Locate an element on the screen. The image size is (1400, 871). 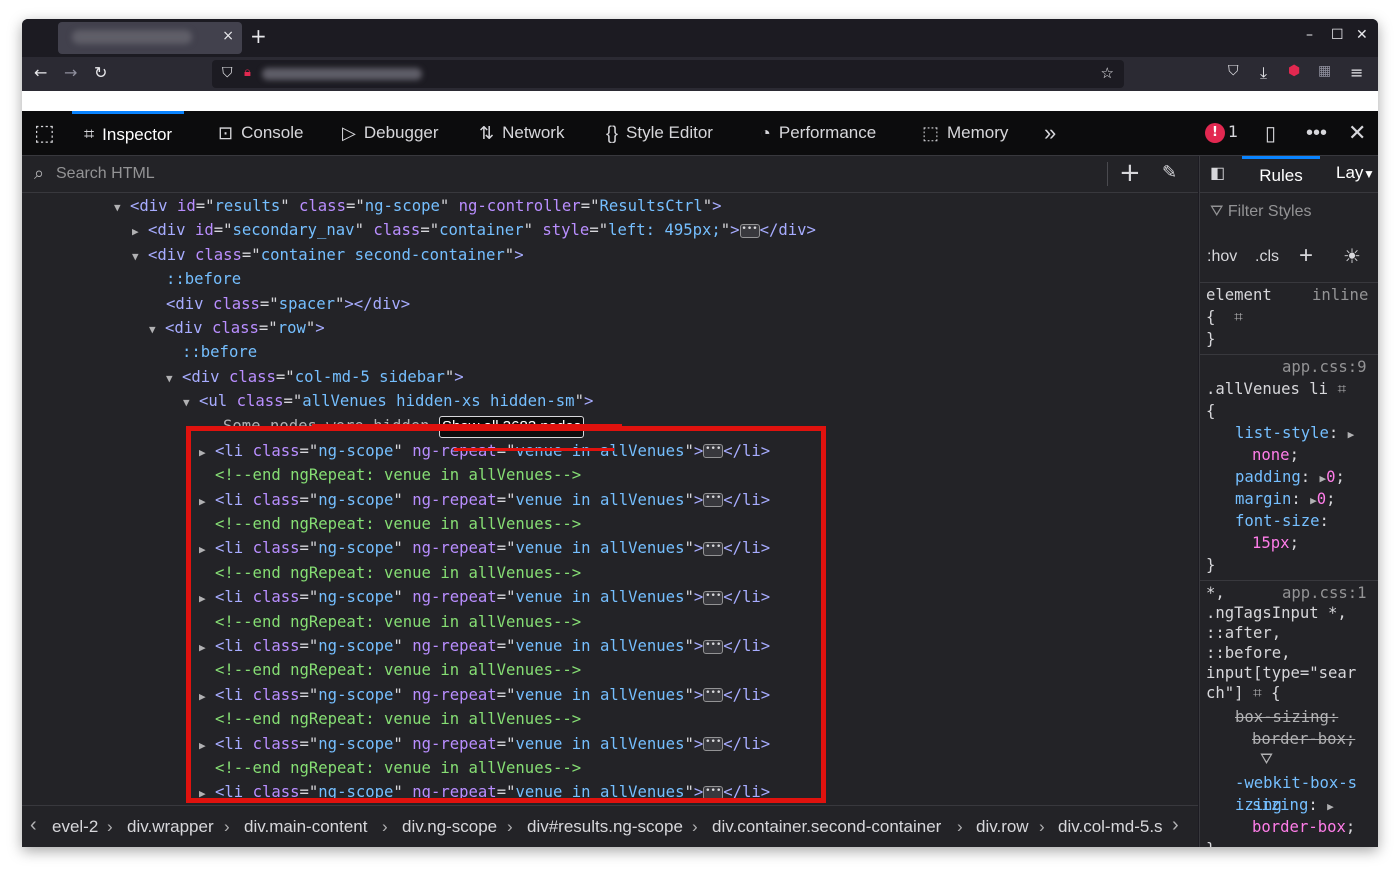
breadcrumb-scroll-right-icon: › is located at coordinates (1175, 825).